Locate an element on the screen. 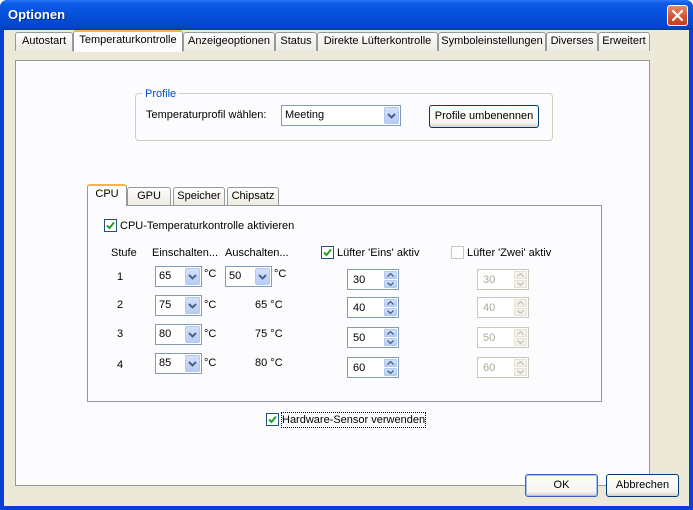 This screenshot has height=510, width=693. hardware-sensor-checkbox is located at coordinates (272, 419).